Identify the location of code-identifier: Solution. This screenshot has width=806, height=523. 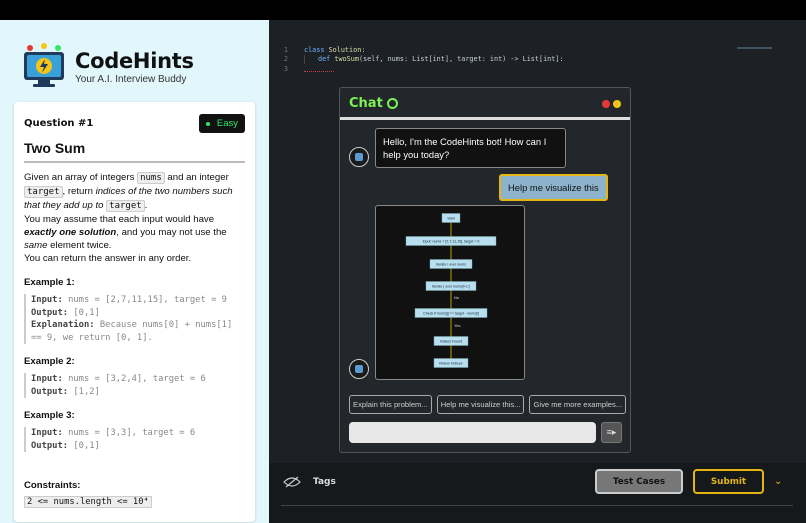
(345, 49).